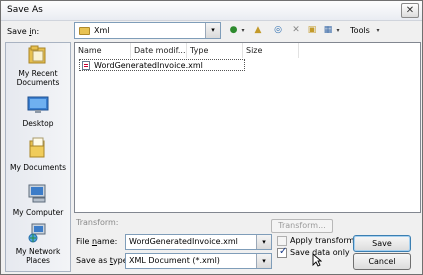  I want to click on save-in-label: Save in:, so click(23, 31).